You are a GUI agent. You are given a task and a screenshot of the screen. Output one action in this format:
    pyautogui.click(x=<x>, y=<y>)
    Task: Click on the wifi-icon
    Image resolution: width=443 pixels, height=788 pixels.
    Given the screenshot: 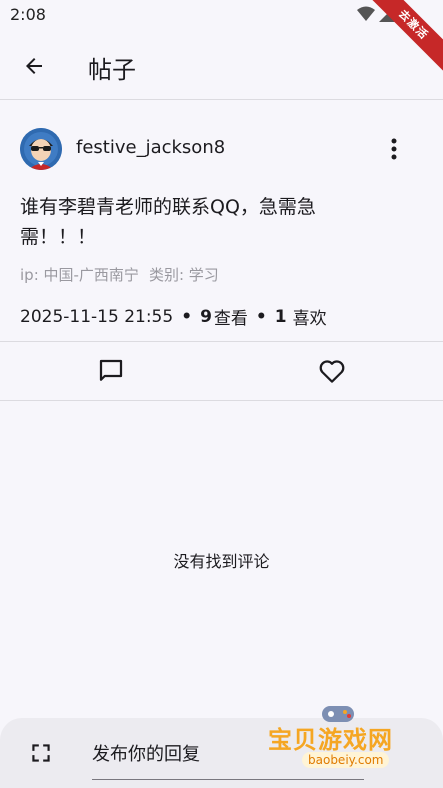 What is the action you would take?
    pyautogui.click(x=366, y=13)
    